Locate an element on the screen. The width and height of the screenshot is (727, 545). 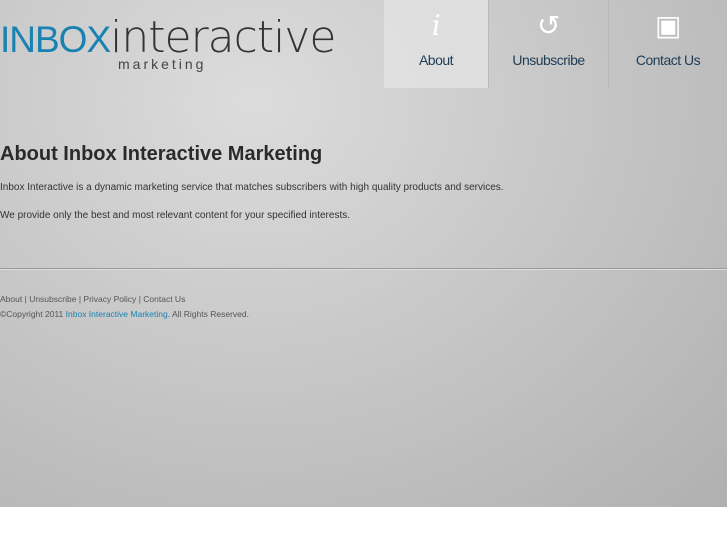
info-icon: i is located at coordinates (436, 25).